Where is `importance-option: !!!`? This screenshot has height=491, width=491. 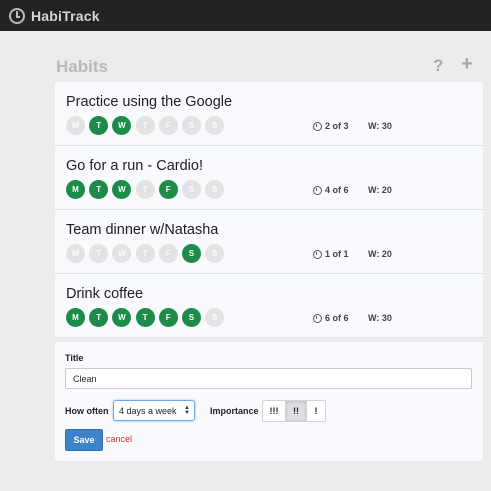 importance-option: !!! is located at coordinates (274, 411).